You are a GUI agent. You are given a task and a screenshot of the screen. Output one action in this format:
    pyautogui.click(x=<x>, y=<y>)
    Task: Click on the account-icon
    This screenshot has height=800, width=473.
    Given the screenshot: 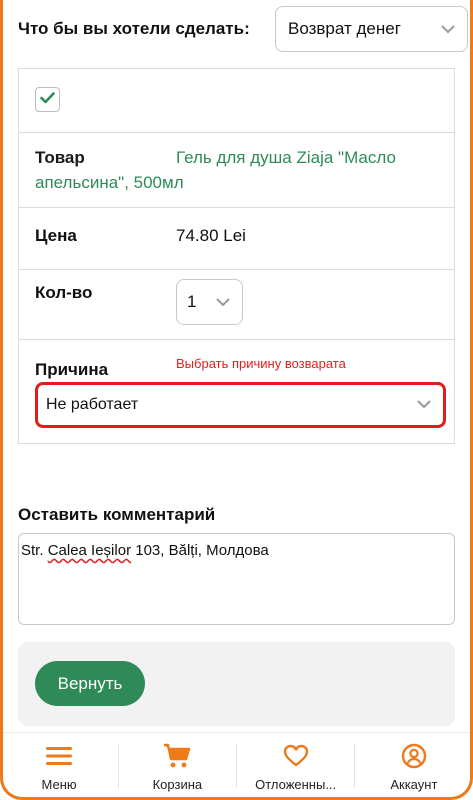 What is the action you would take?
    pyautogui.click(x=414, y=756)
    